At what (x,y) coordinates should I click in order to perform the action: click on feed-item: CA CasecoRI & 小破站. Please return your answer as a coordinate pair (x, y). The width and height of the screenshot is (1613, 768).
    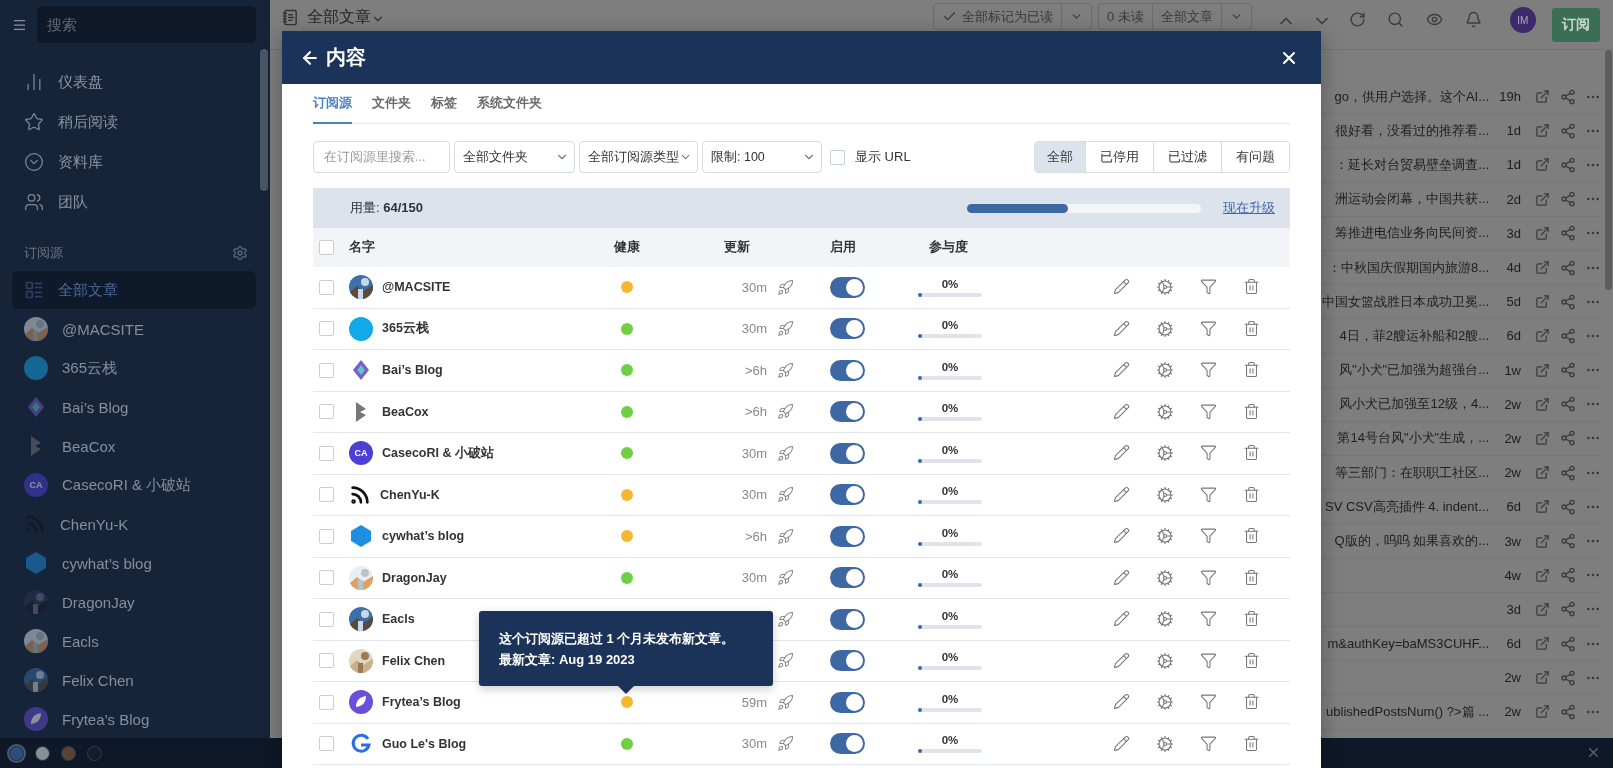
    Looking at the image, I should click on (134, 485).